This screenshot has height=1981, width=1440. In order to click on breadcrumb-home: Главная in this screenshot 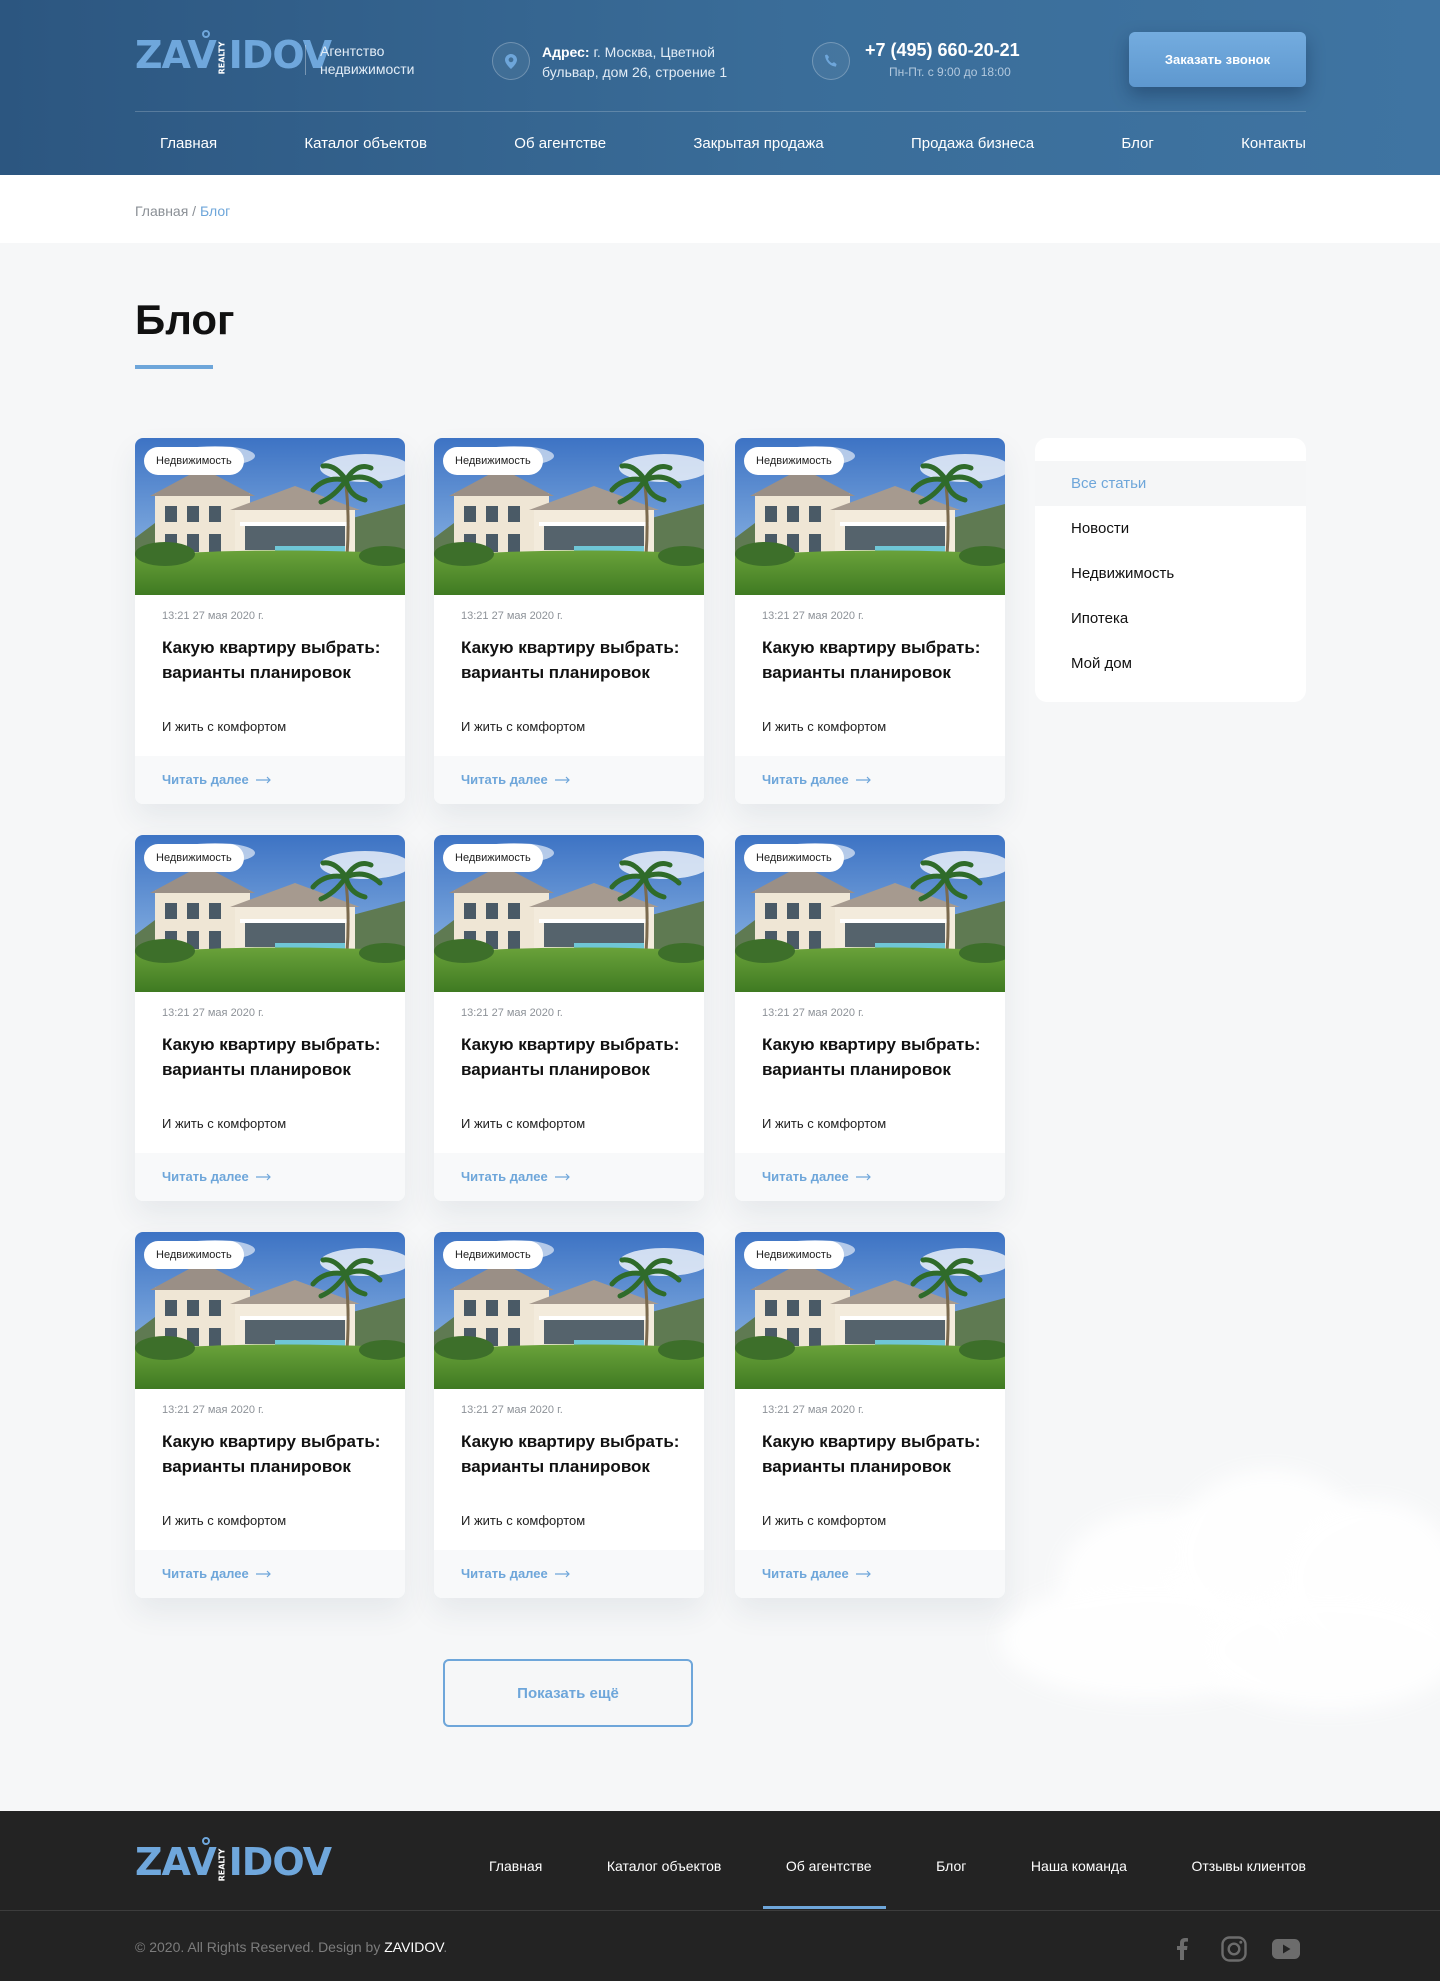, I will do `click(161, 211)`.